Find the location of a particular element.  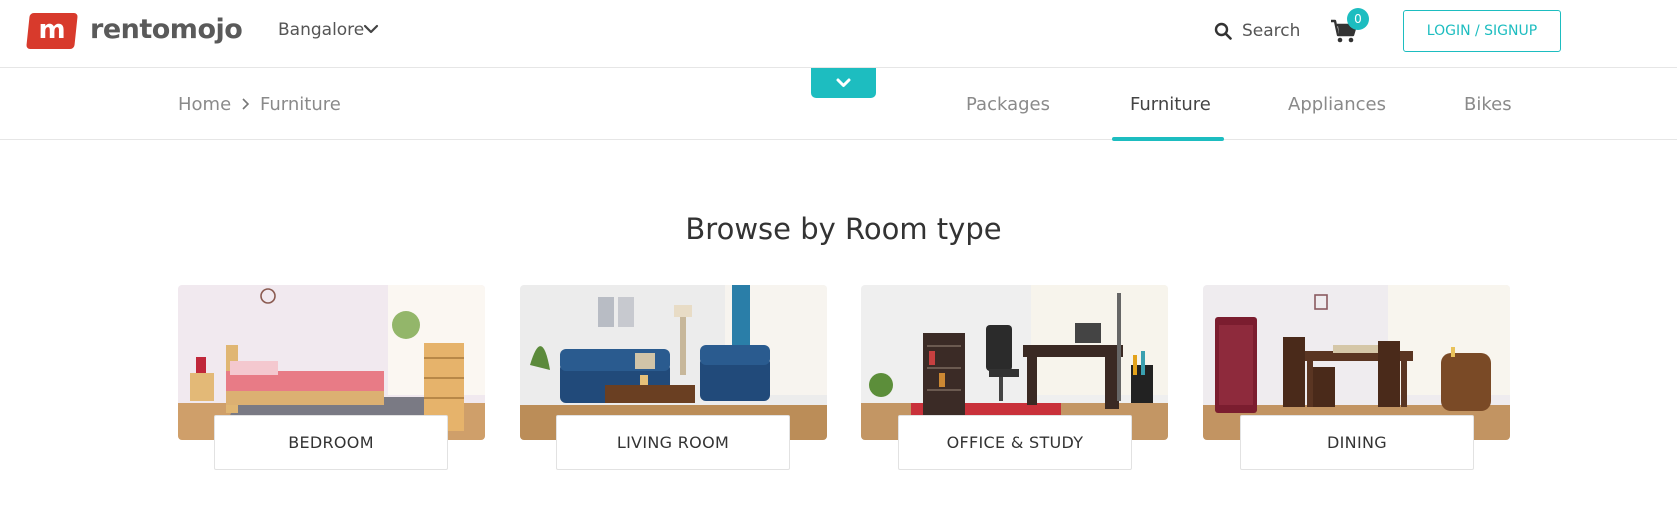

room-label-dining: DINING is located at coordinates (1357, 442).